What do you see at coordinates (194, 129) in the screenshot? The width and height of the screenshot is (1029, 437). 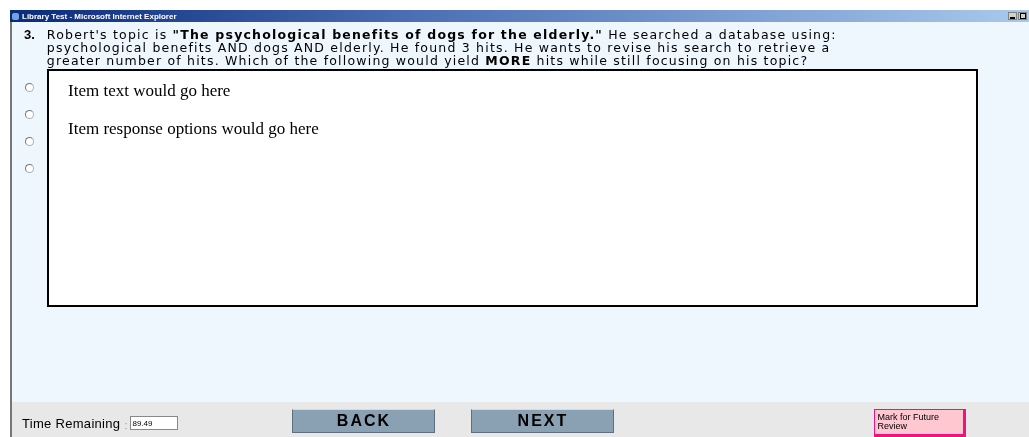 I see `placeholder-text: Item response options would go here` at bounding box center [194, 129].